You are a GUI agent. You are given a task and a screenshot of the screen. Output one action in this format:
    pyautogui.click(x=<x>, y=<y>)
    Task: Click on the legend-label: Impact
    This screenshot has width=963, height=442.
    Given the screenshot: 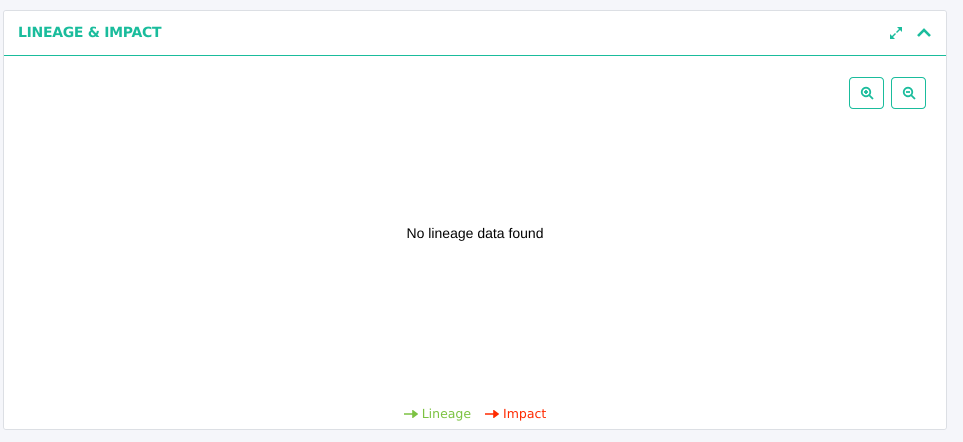 What is the action you would take?
    pyautogui.click(x=524, y=413)
    